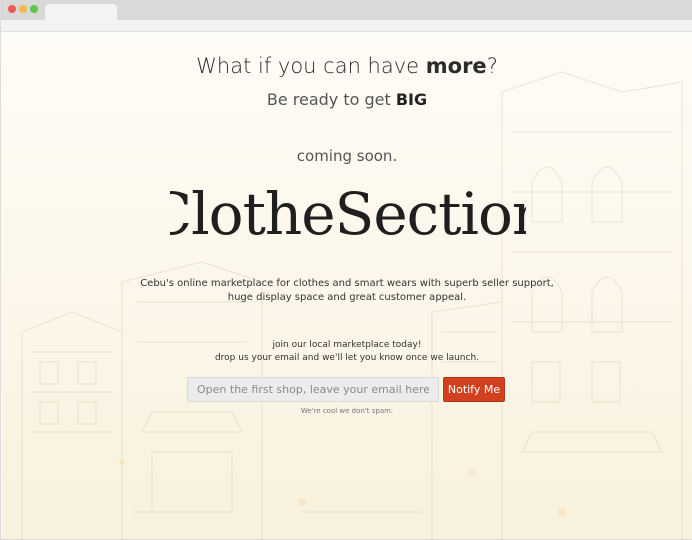  What do you see at coordinates (23, 9) in the screenshot?
I see `minimize-window-icon` at bounding box center [23, 9].